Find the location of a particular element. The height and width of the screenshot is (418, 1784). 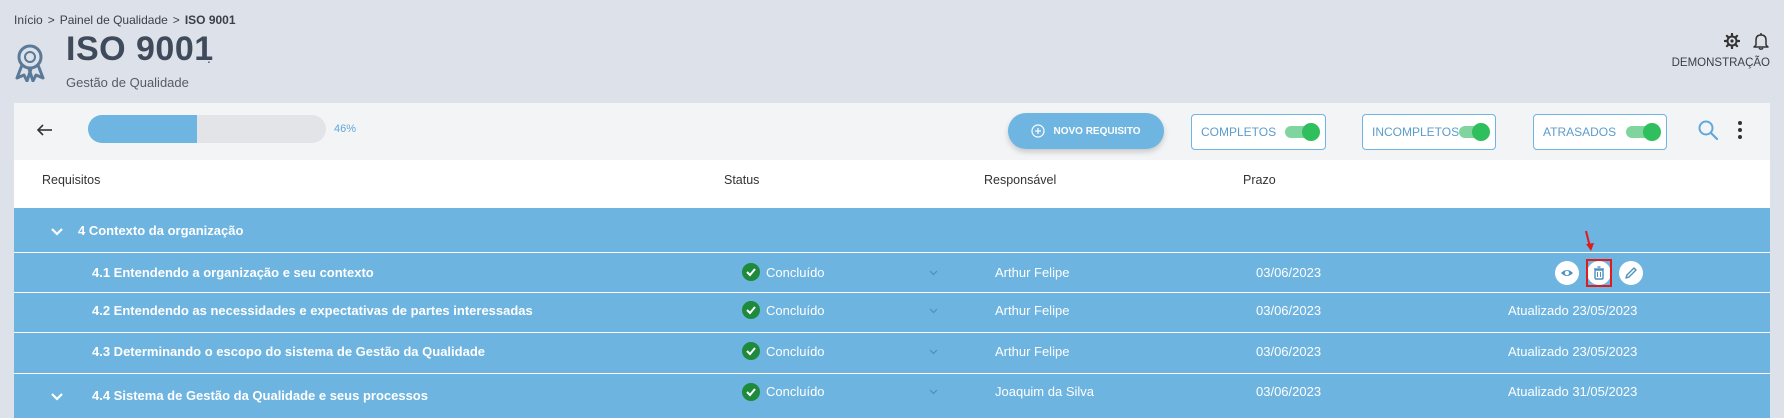

filter-atrasados: ATRASADOS is located at coordinates (1600, 132).